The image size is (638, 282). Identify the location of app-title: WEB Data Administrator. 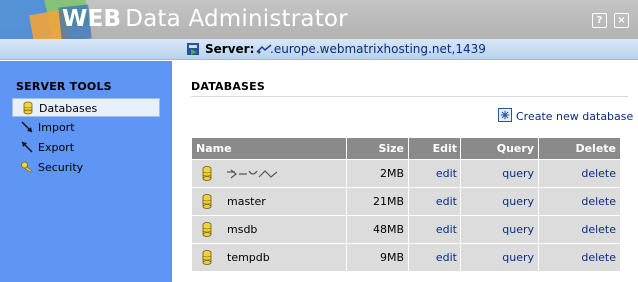
(205, 19).